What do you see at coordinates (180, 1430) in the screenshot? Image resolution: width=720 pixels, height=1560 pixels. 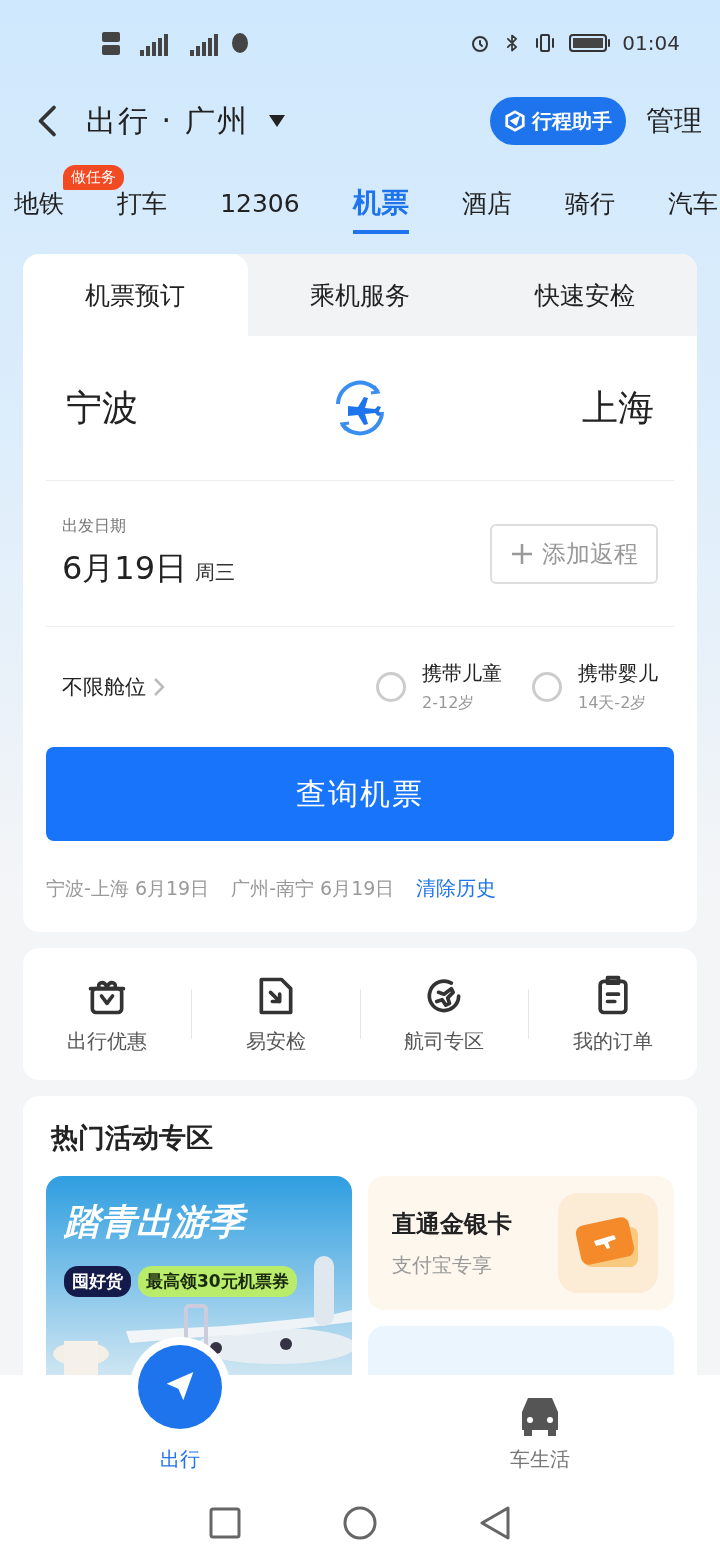 I see `nav-tab: 出行` at bounding box center [180, 1430].